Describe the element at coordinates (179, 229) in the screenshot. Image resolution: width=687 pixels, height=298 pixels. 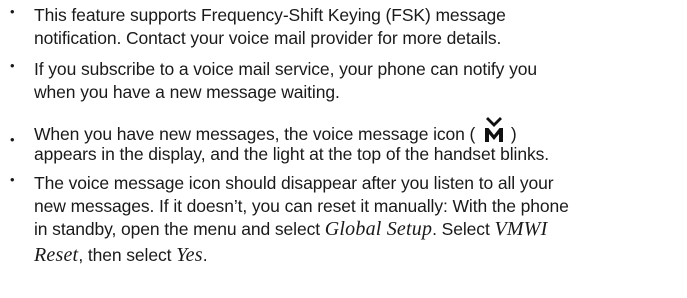
I see `text-fragment: in standby, open the menu and select` at that location.